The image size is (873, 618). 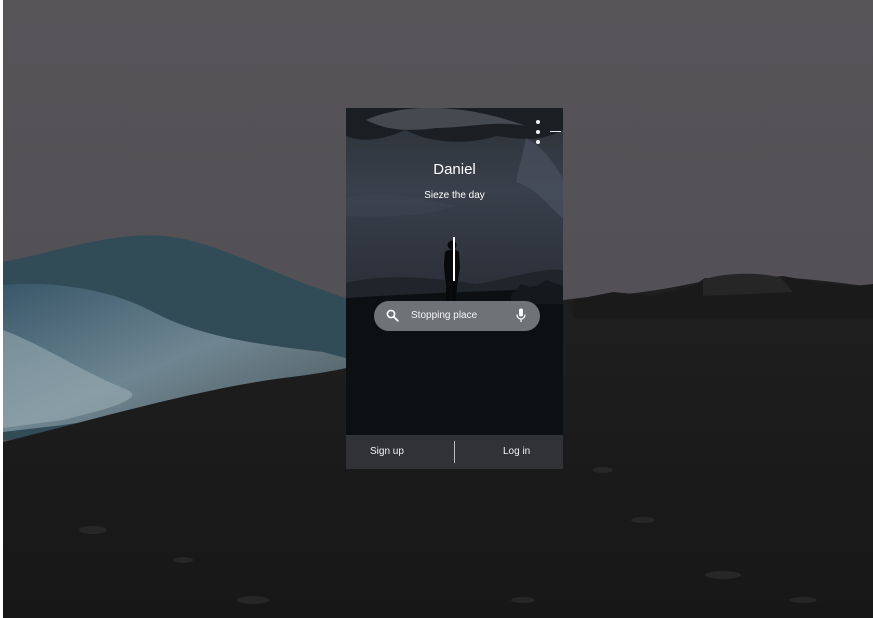 I want to click on auth-divider, so click(x=454, y=452).